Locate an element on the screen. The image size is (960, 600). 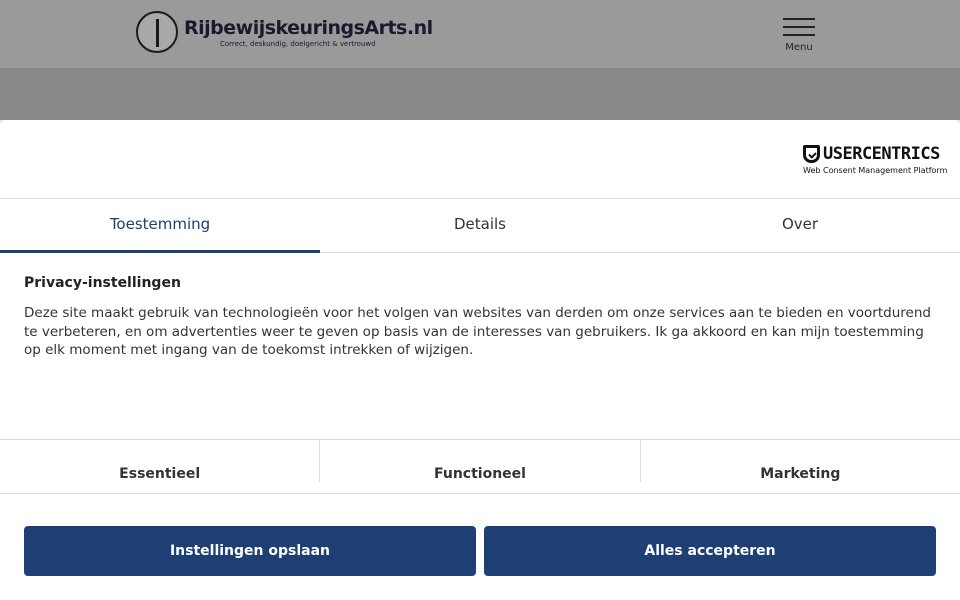
menu-button: Menu is located at coordinates (799, 35).